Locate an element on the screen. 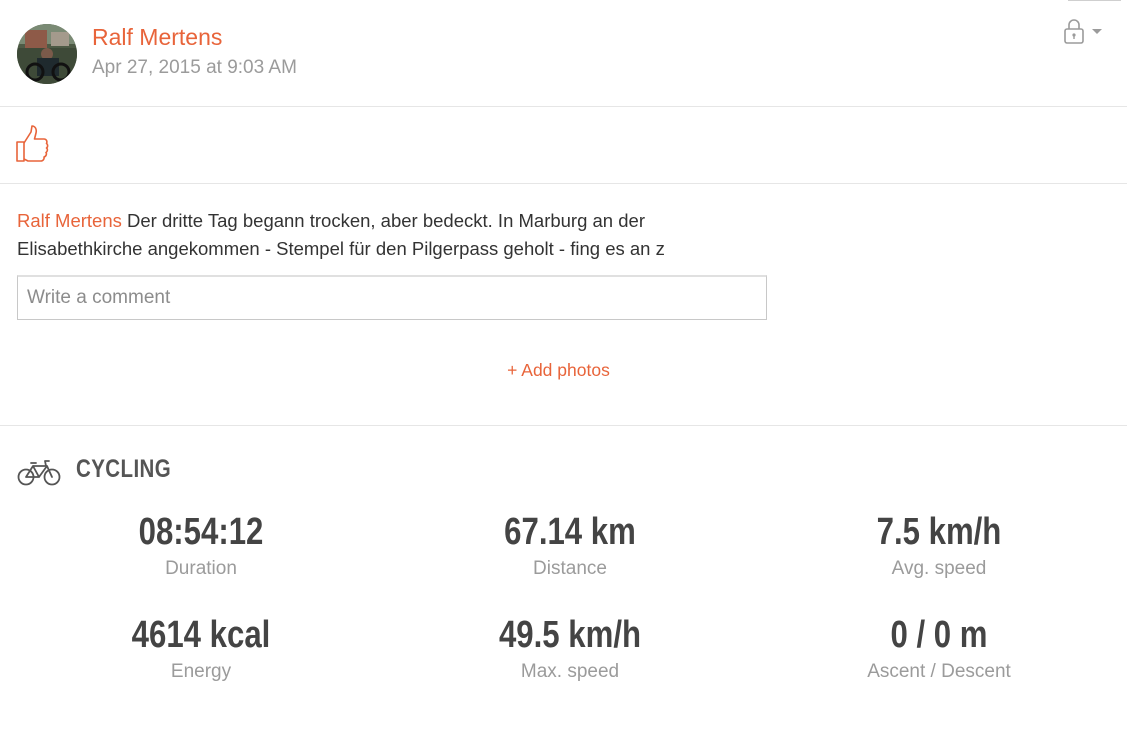 This screenshot has height=731, width=1127. stat-value: 7.5 km/h is located at coordinates (939, 532).